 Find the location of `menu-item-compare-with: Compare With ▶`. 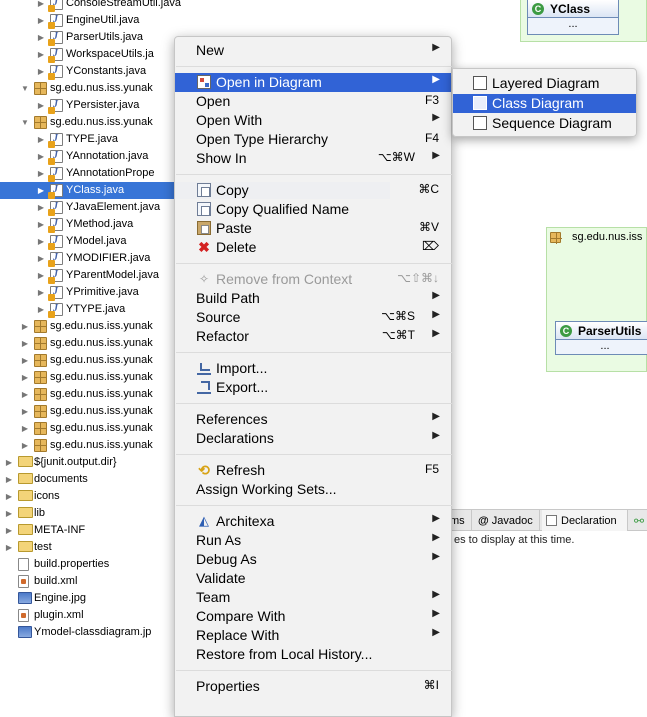

menu-item-compare-with: Compare With ▶ is located at coordinates (313, 616).